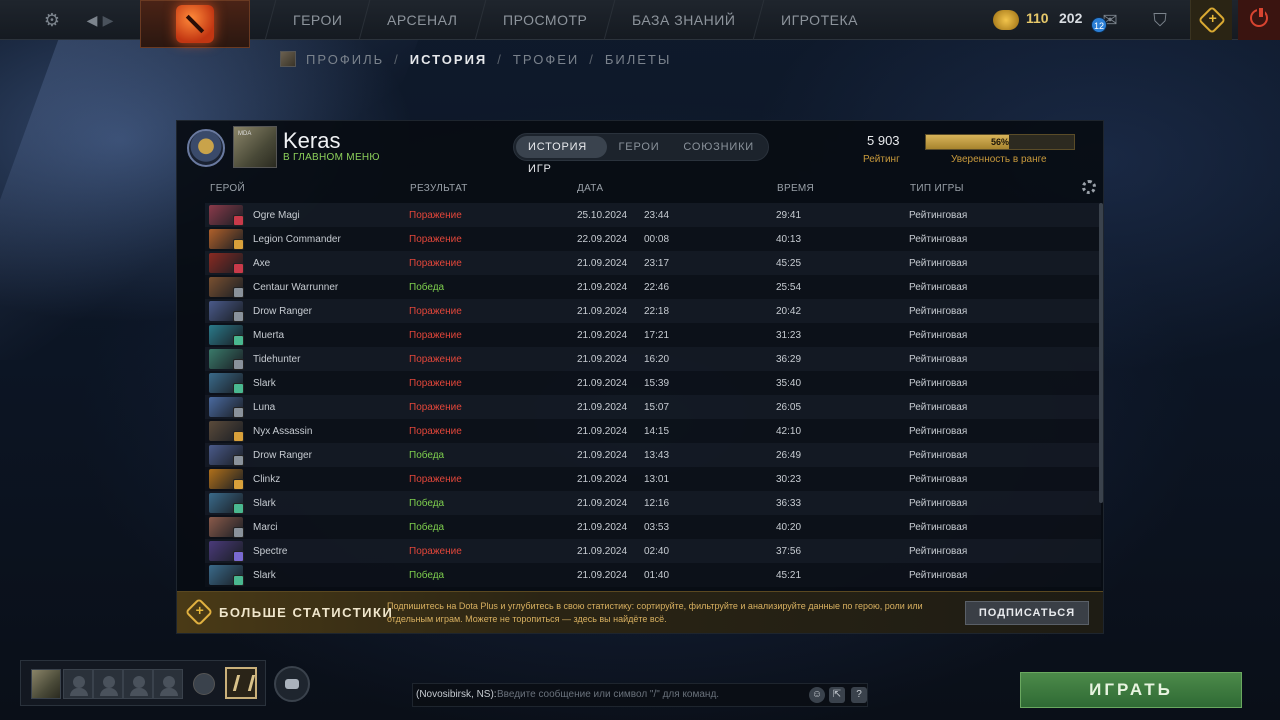 The height and width of the screenshot is (720, 1280). What do you see at coordinates (789, 455) in the screenshot?
I see `match-duration: 26:49` at bounding box center [789, 455].